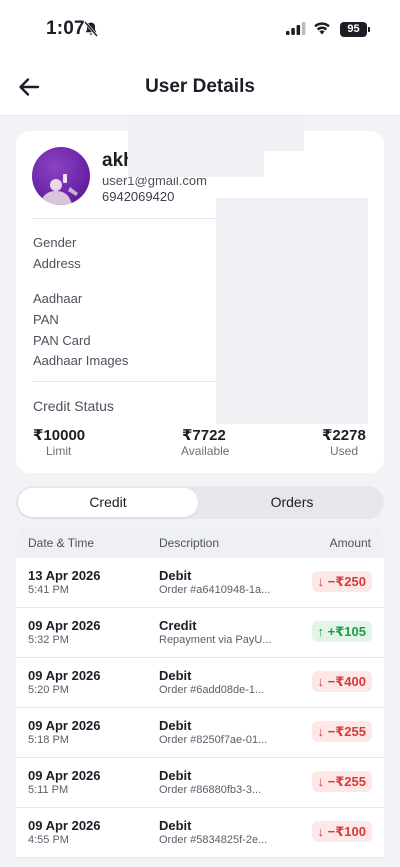  I want to click on row-type: Credit, so click(178, 625).